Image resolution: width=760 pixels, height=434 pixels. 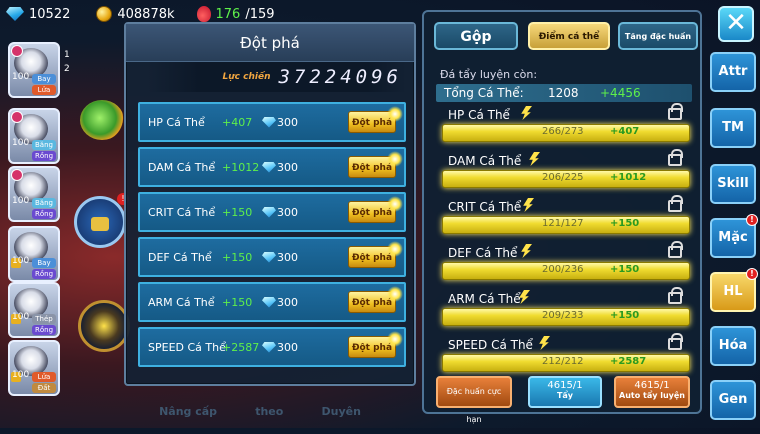 What do you see at coordinates (566, 309) in the screenshot?
I see `stat-progress-row: ARM Cá Thể 209/233 +150` at bounding box center [566, 309].